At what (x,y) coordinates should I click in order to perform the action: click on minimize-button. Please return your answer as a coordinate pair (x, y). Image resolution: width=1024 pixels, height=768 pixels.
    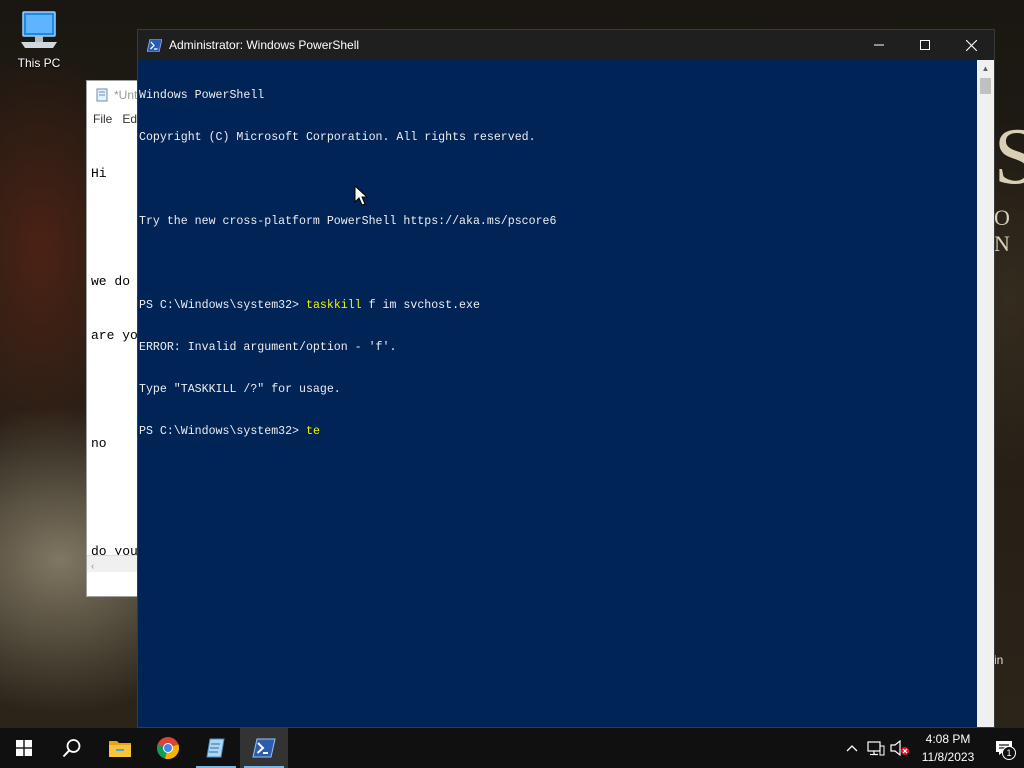
    Looking at the image, I should click on (879, 45).